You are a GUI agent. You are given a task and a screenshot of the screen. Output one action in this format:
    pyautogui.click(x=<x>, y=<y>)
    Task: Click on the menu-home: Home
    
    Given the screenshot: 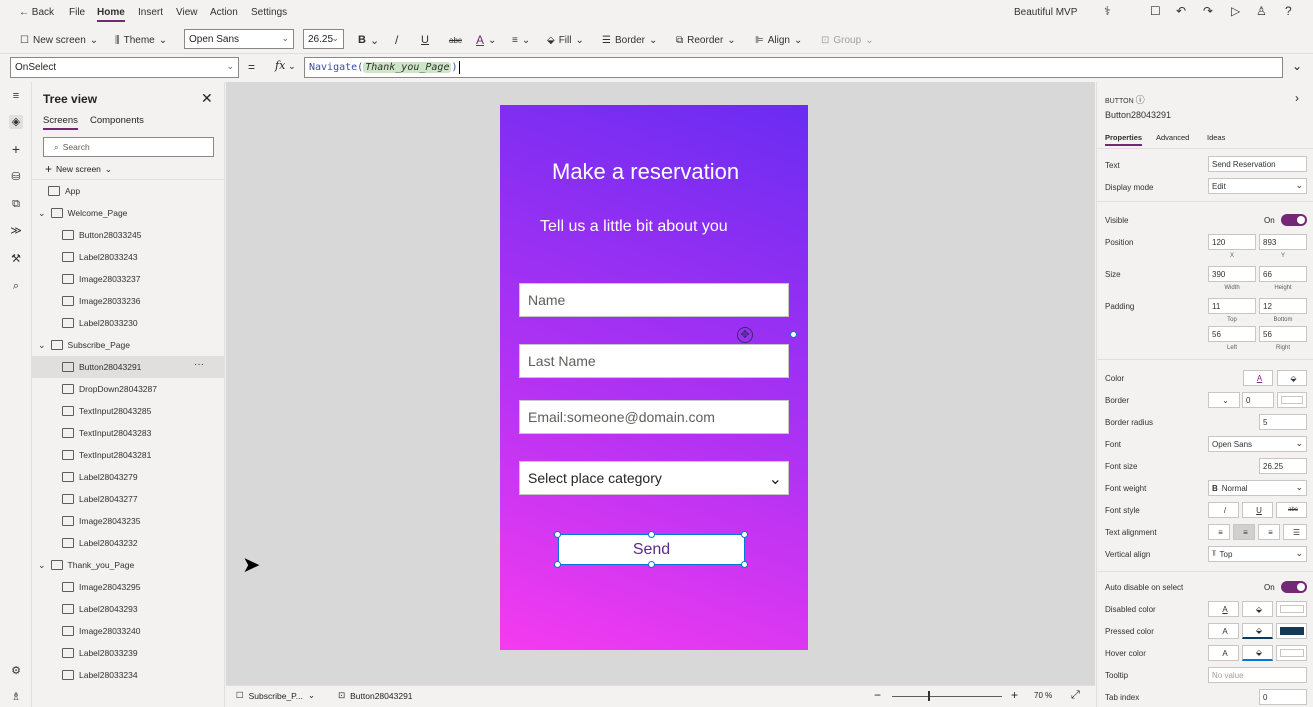 What is the action you would take?
    pyautogui.click(x=111, y=14)
    